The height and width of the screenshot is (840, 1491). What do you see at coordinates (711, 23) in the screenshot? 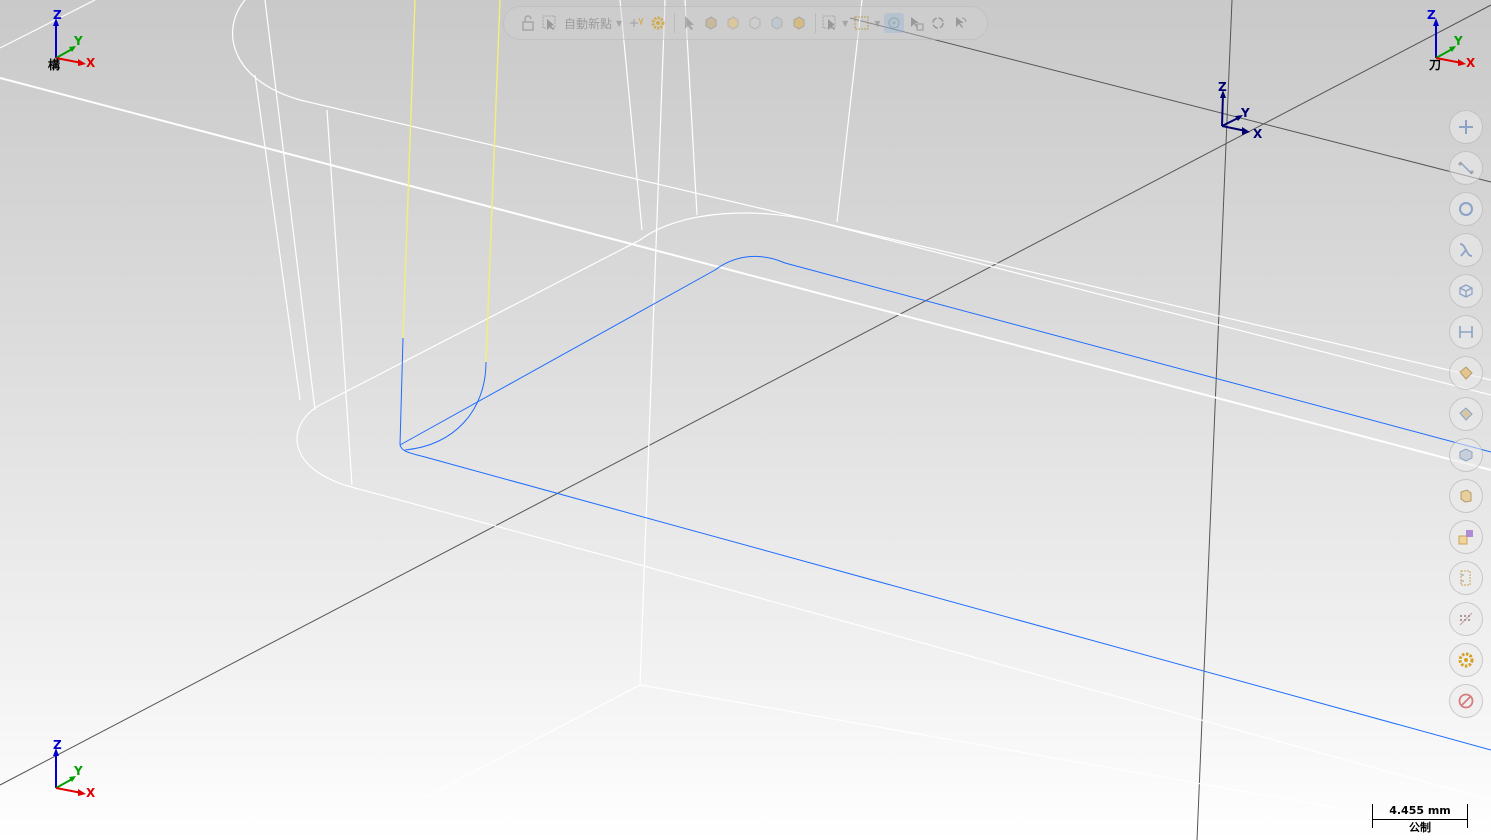
I see `solid-select-icon` at bounding box center [711, 23].